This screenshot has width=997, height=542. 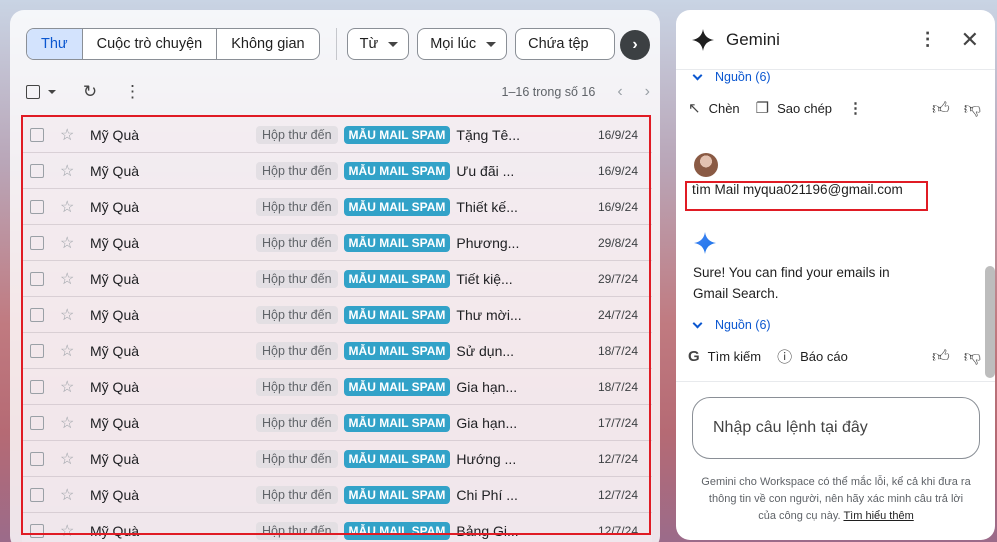 What do you see at coordinates (697, 323) in the screenshot?
I see `chevron-down-icon` at bounding box center [697, 323].